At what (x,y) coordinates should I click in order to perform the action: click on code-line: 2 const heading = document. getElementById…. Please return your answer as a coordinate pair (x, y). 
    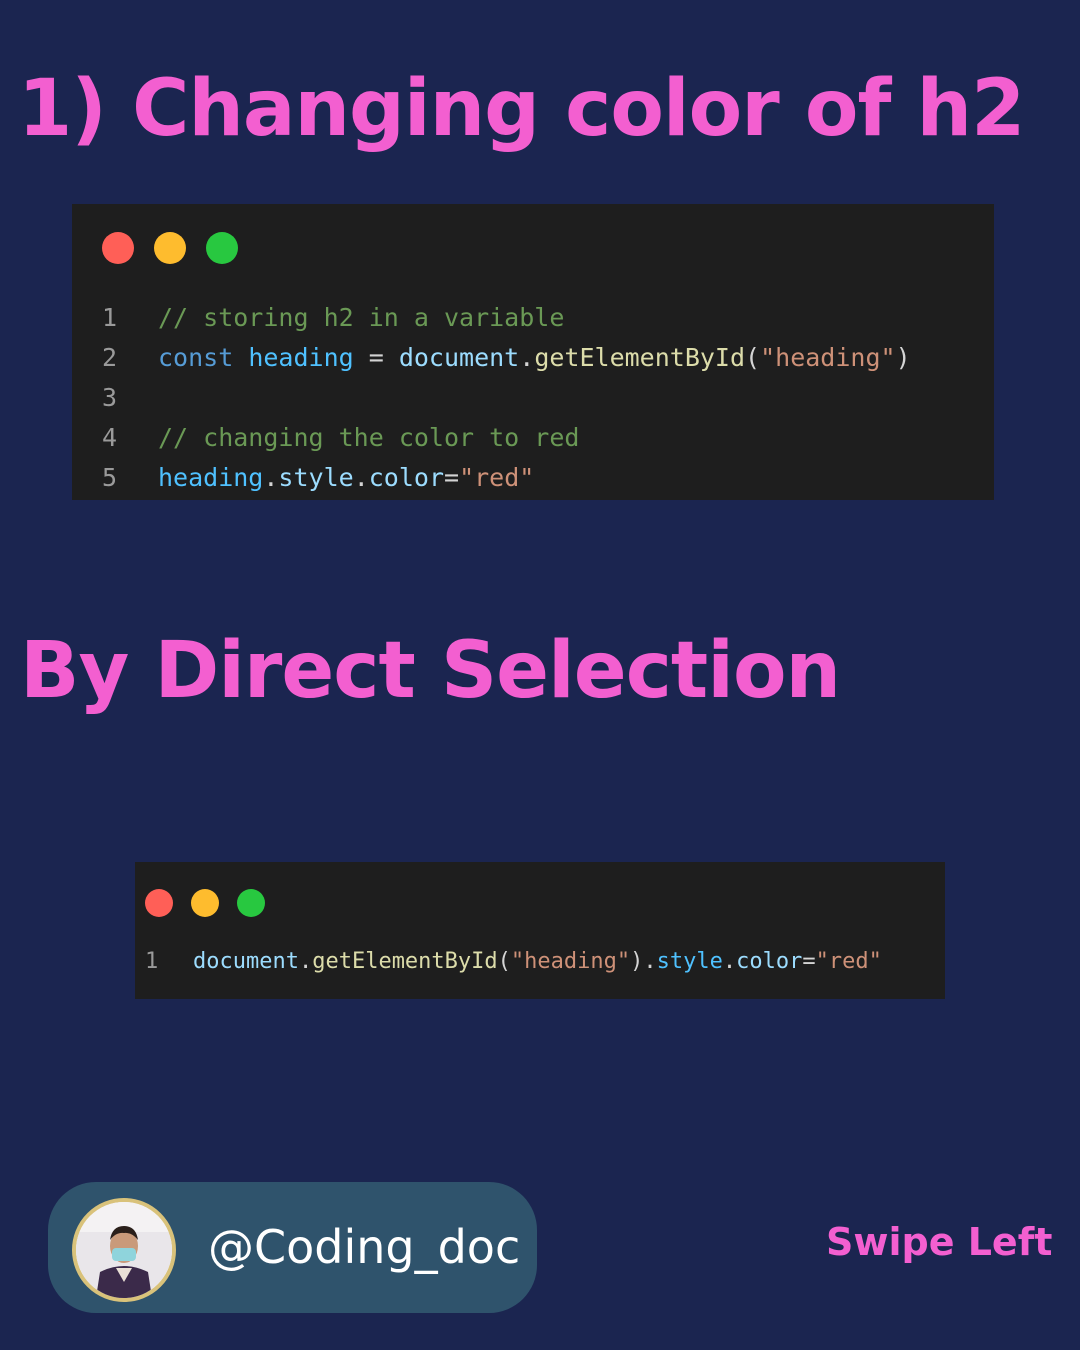
    Looking at the image, I should click on (506, 358).